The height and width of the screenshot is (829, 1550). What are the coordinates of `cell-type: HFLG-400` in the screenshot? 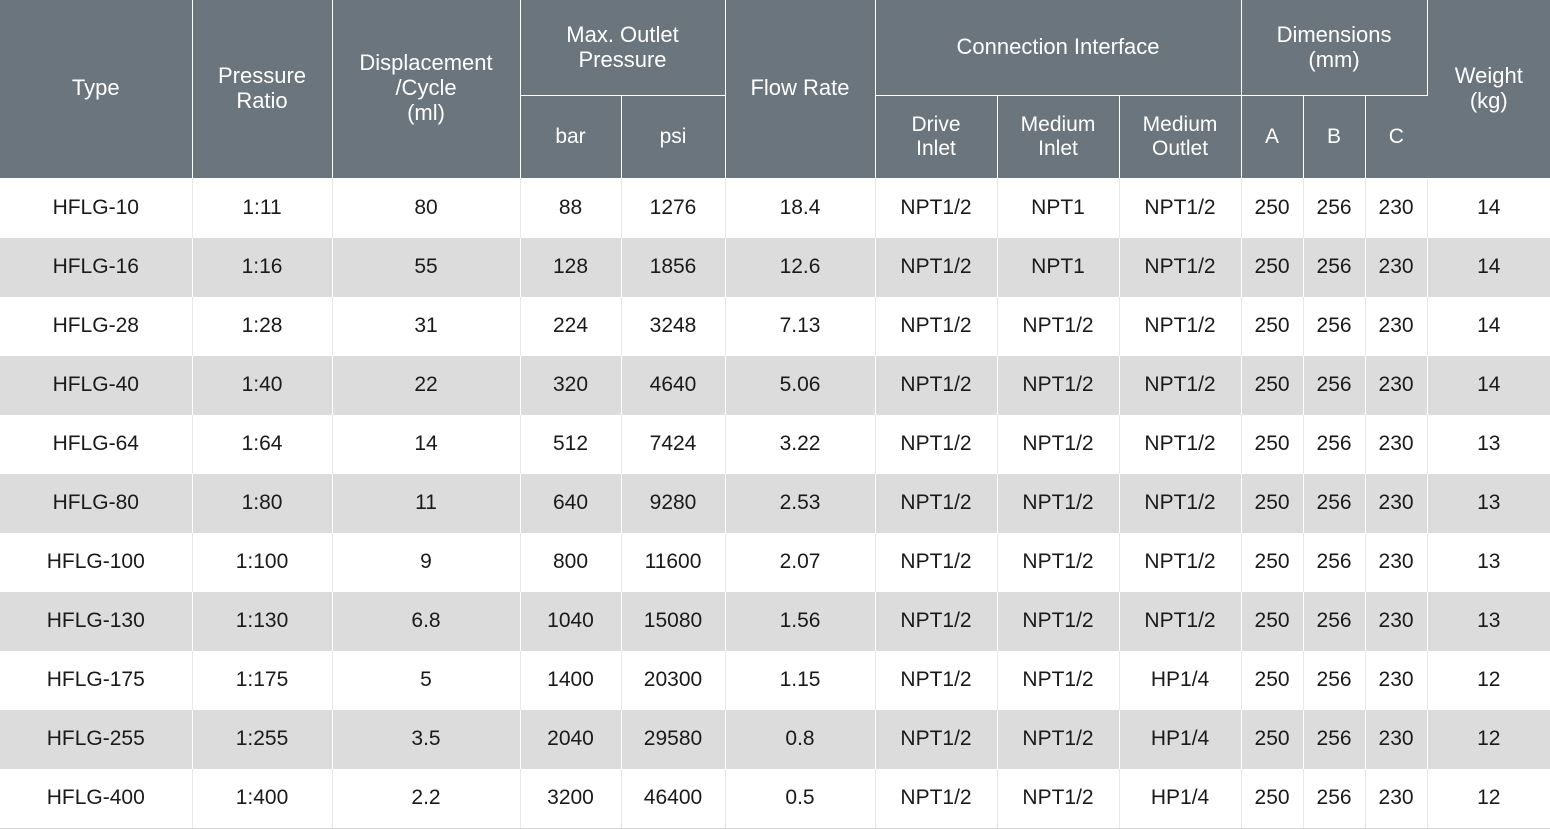 It's located at (96, 798).